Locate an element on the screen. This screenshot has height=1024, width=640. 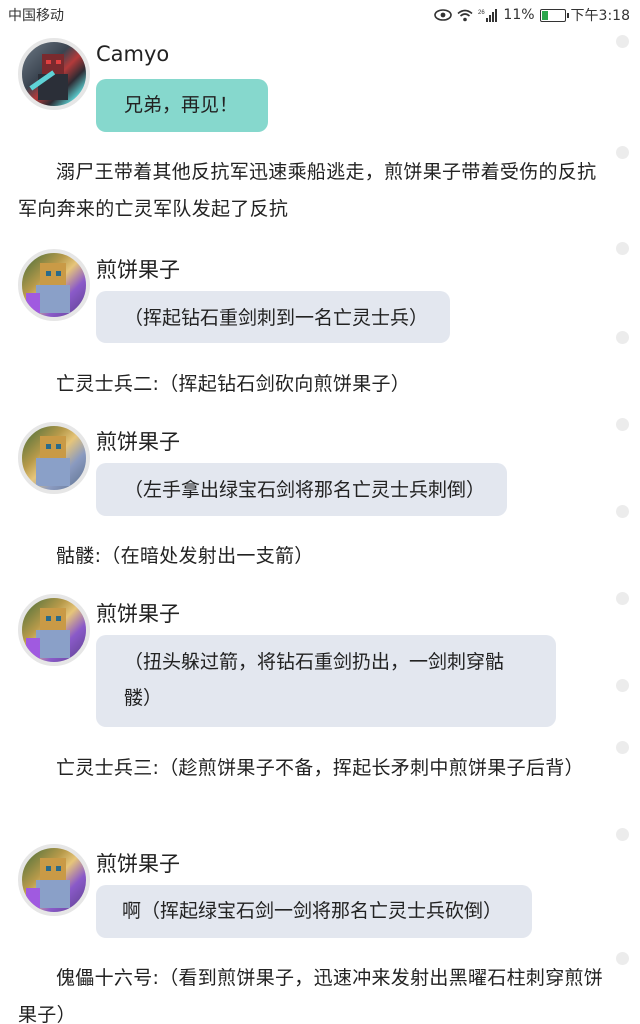
battery-percent: 11% is located at coordinates (519, 15).